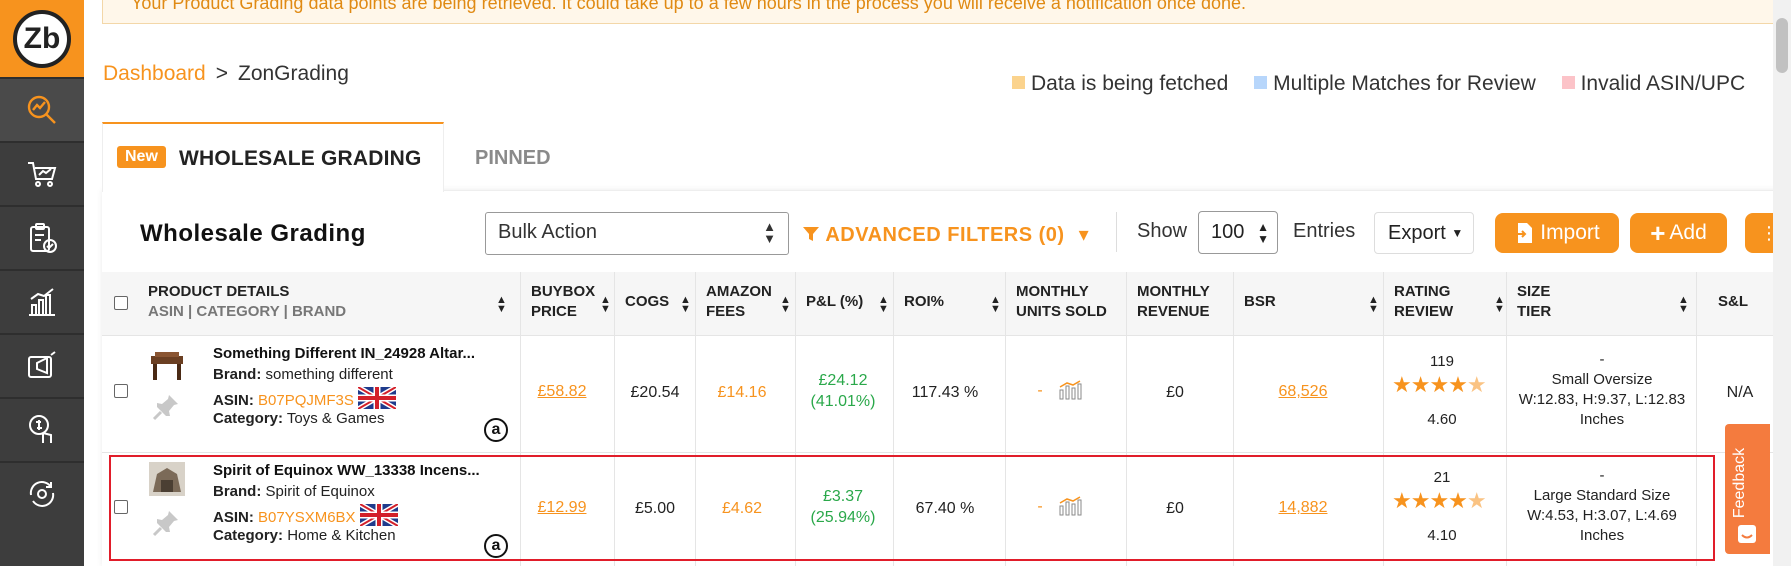  I want to click on breadcrumb: Dashboard > ZonGrading, so click(226, 74).